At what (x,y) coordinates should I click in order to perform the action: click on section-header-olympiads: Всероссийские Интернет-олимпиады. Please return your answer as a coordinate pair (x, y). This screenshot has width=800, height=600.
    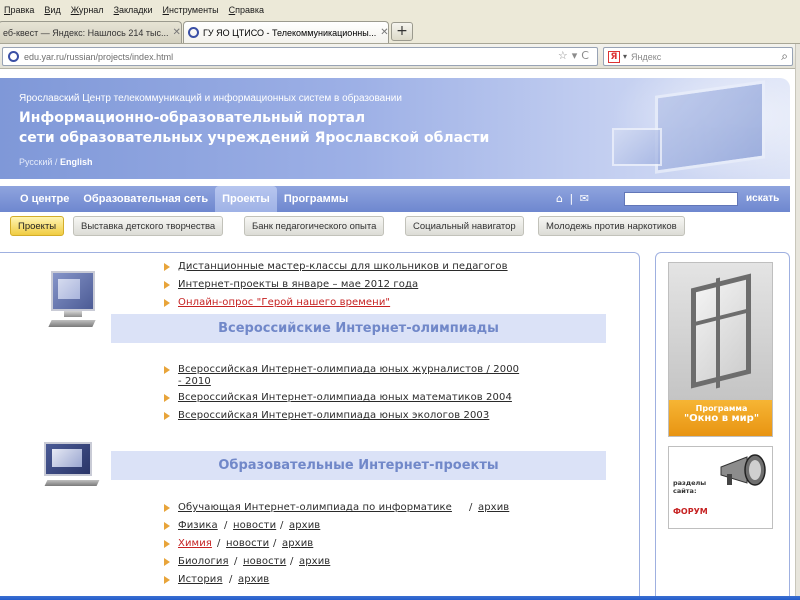
    Looking at the image, I should click on (358, 328).